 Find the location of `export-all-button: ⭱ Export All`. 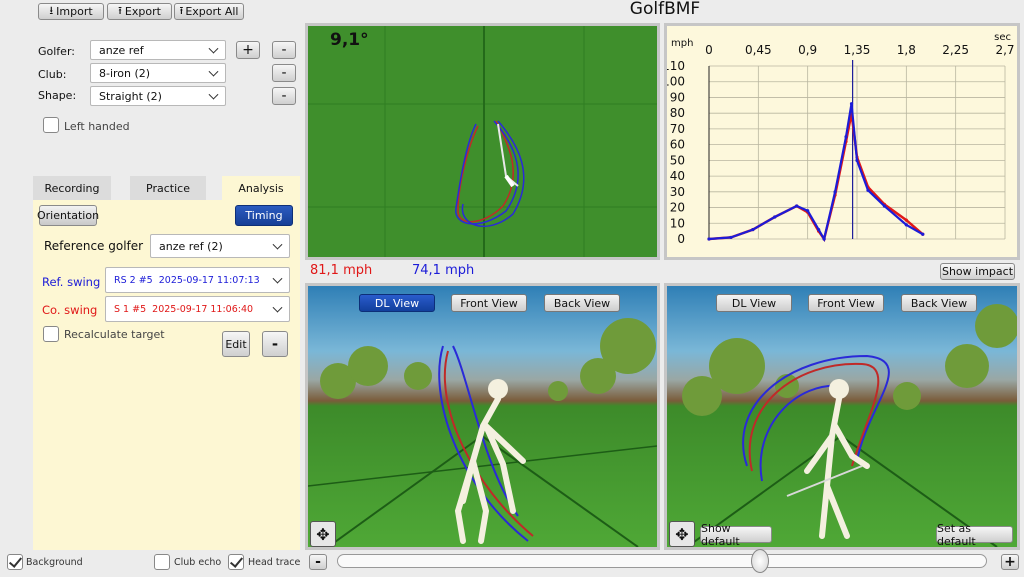

export-all-button: ⭱ Export All is located at coordinates (209, 11).